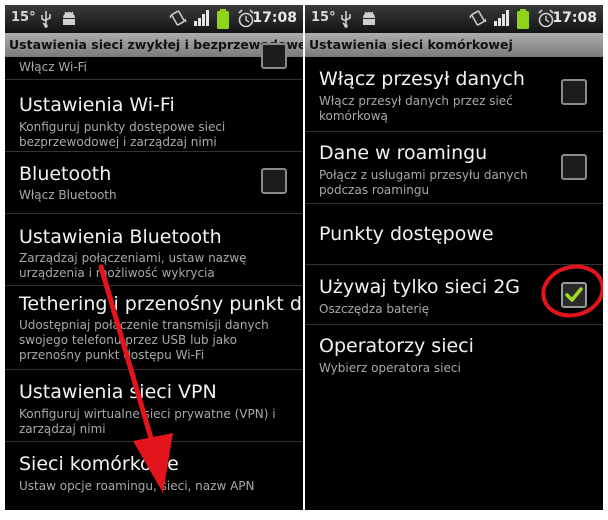  What do you see at coordinates (135, 378) in the screenshot?
I see `annotation-arrow-icon` at bounding box center [135, 378].